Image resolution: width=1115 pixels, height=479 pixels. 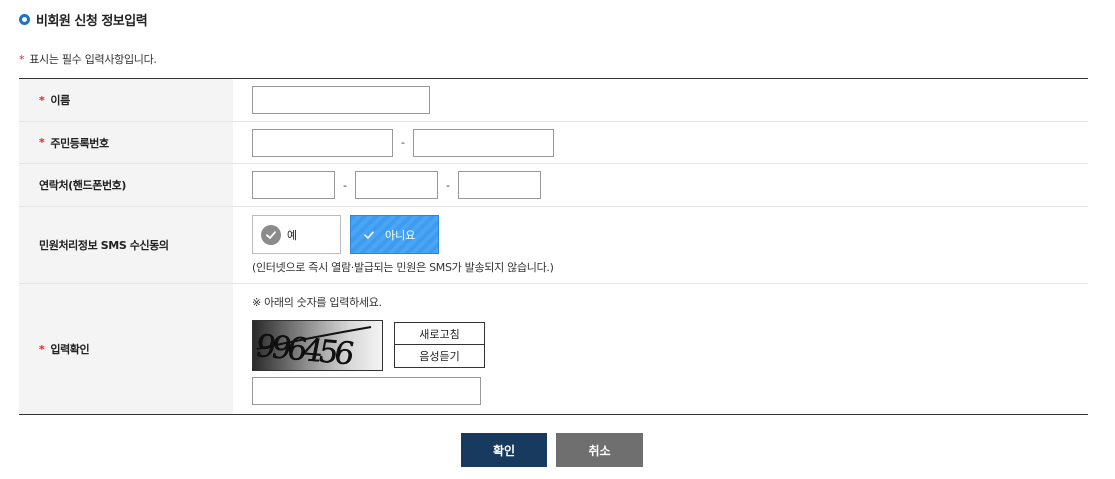 I want to click on cancel-button: 취소, so click(x=599, y=450).